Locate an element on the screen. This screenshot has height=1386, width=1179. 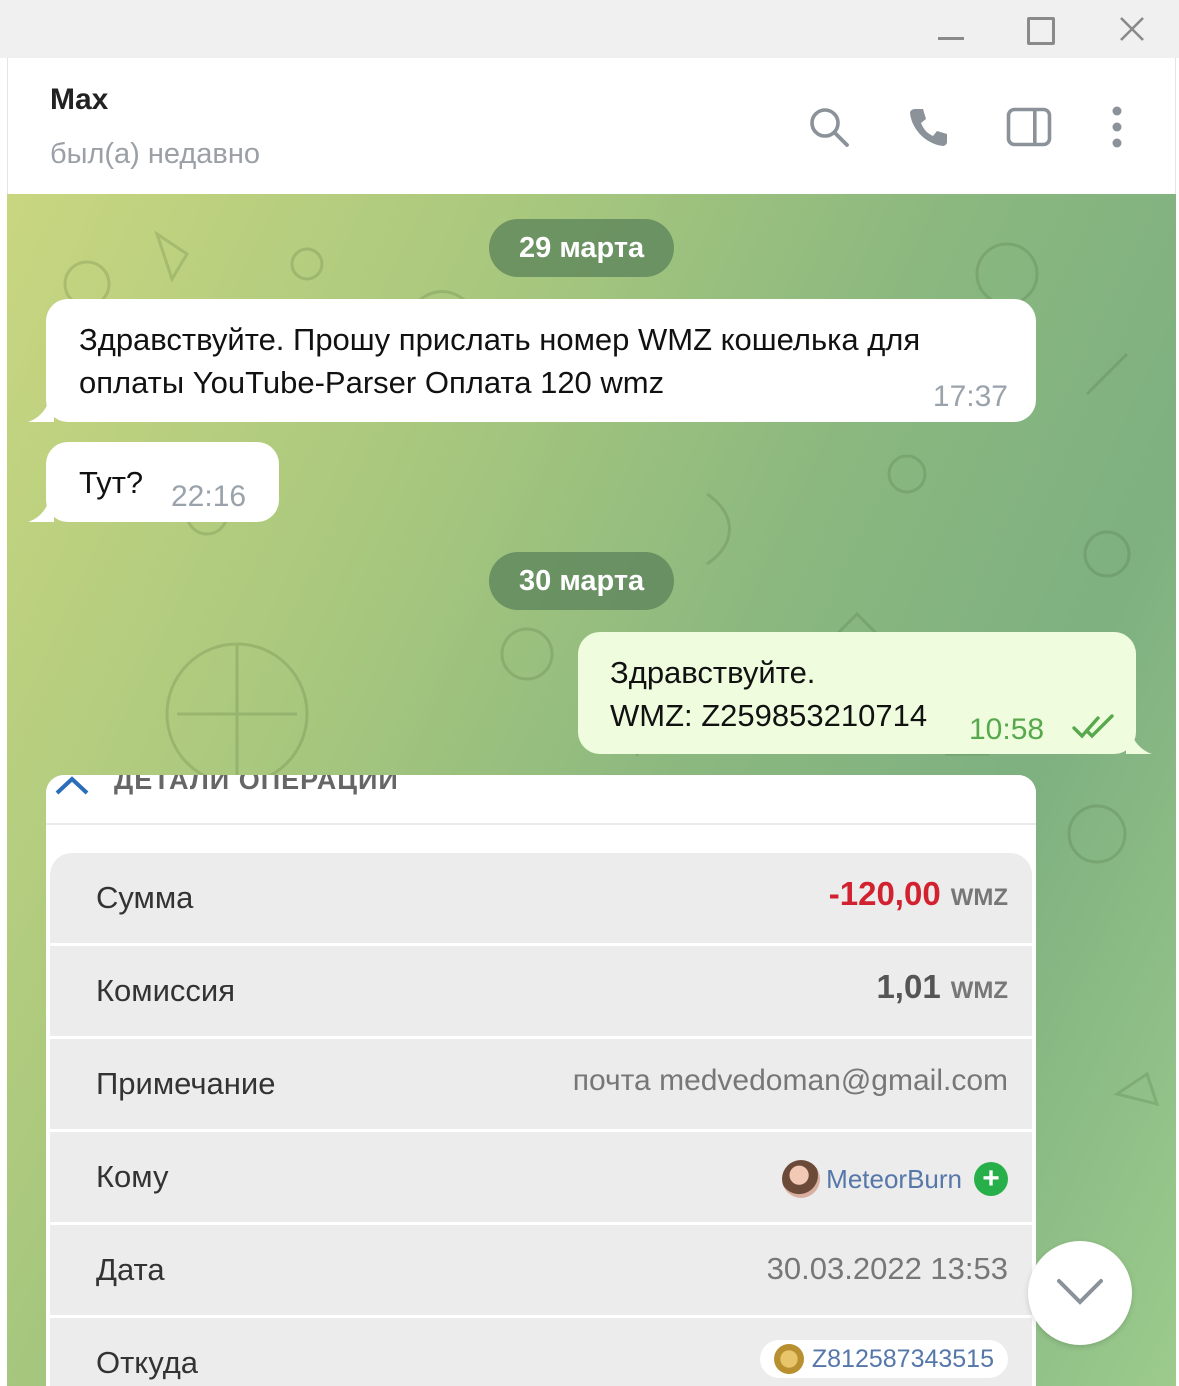
fee-value: 1,01 is located at coordinates (908, 986).